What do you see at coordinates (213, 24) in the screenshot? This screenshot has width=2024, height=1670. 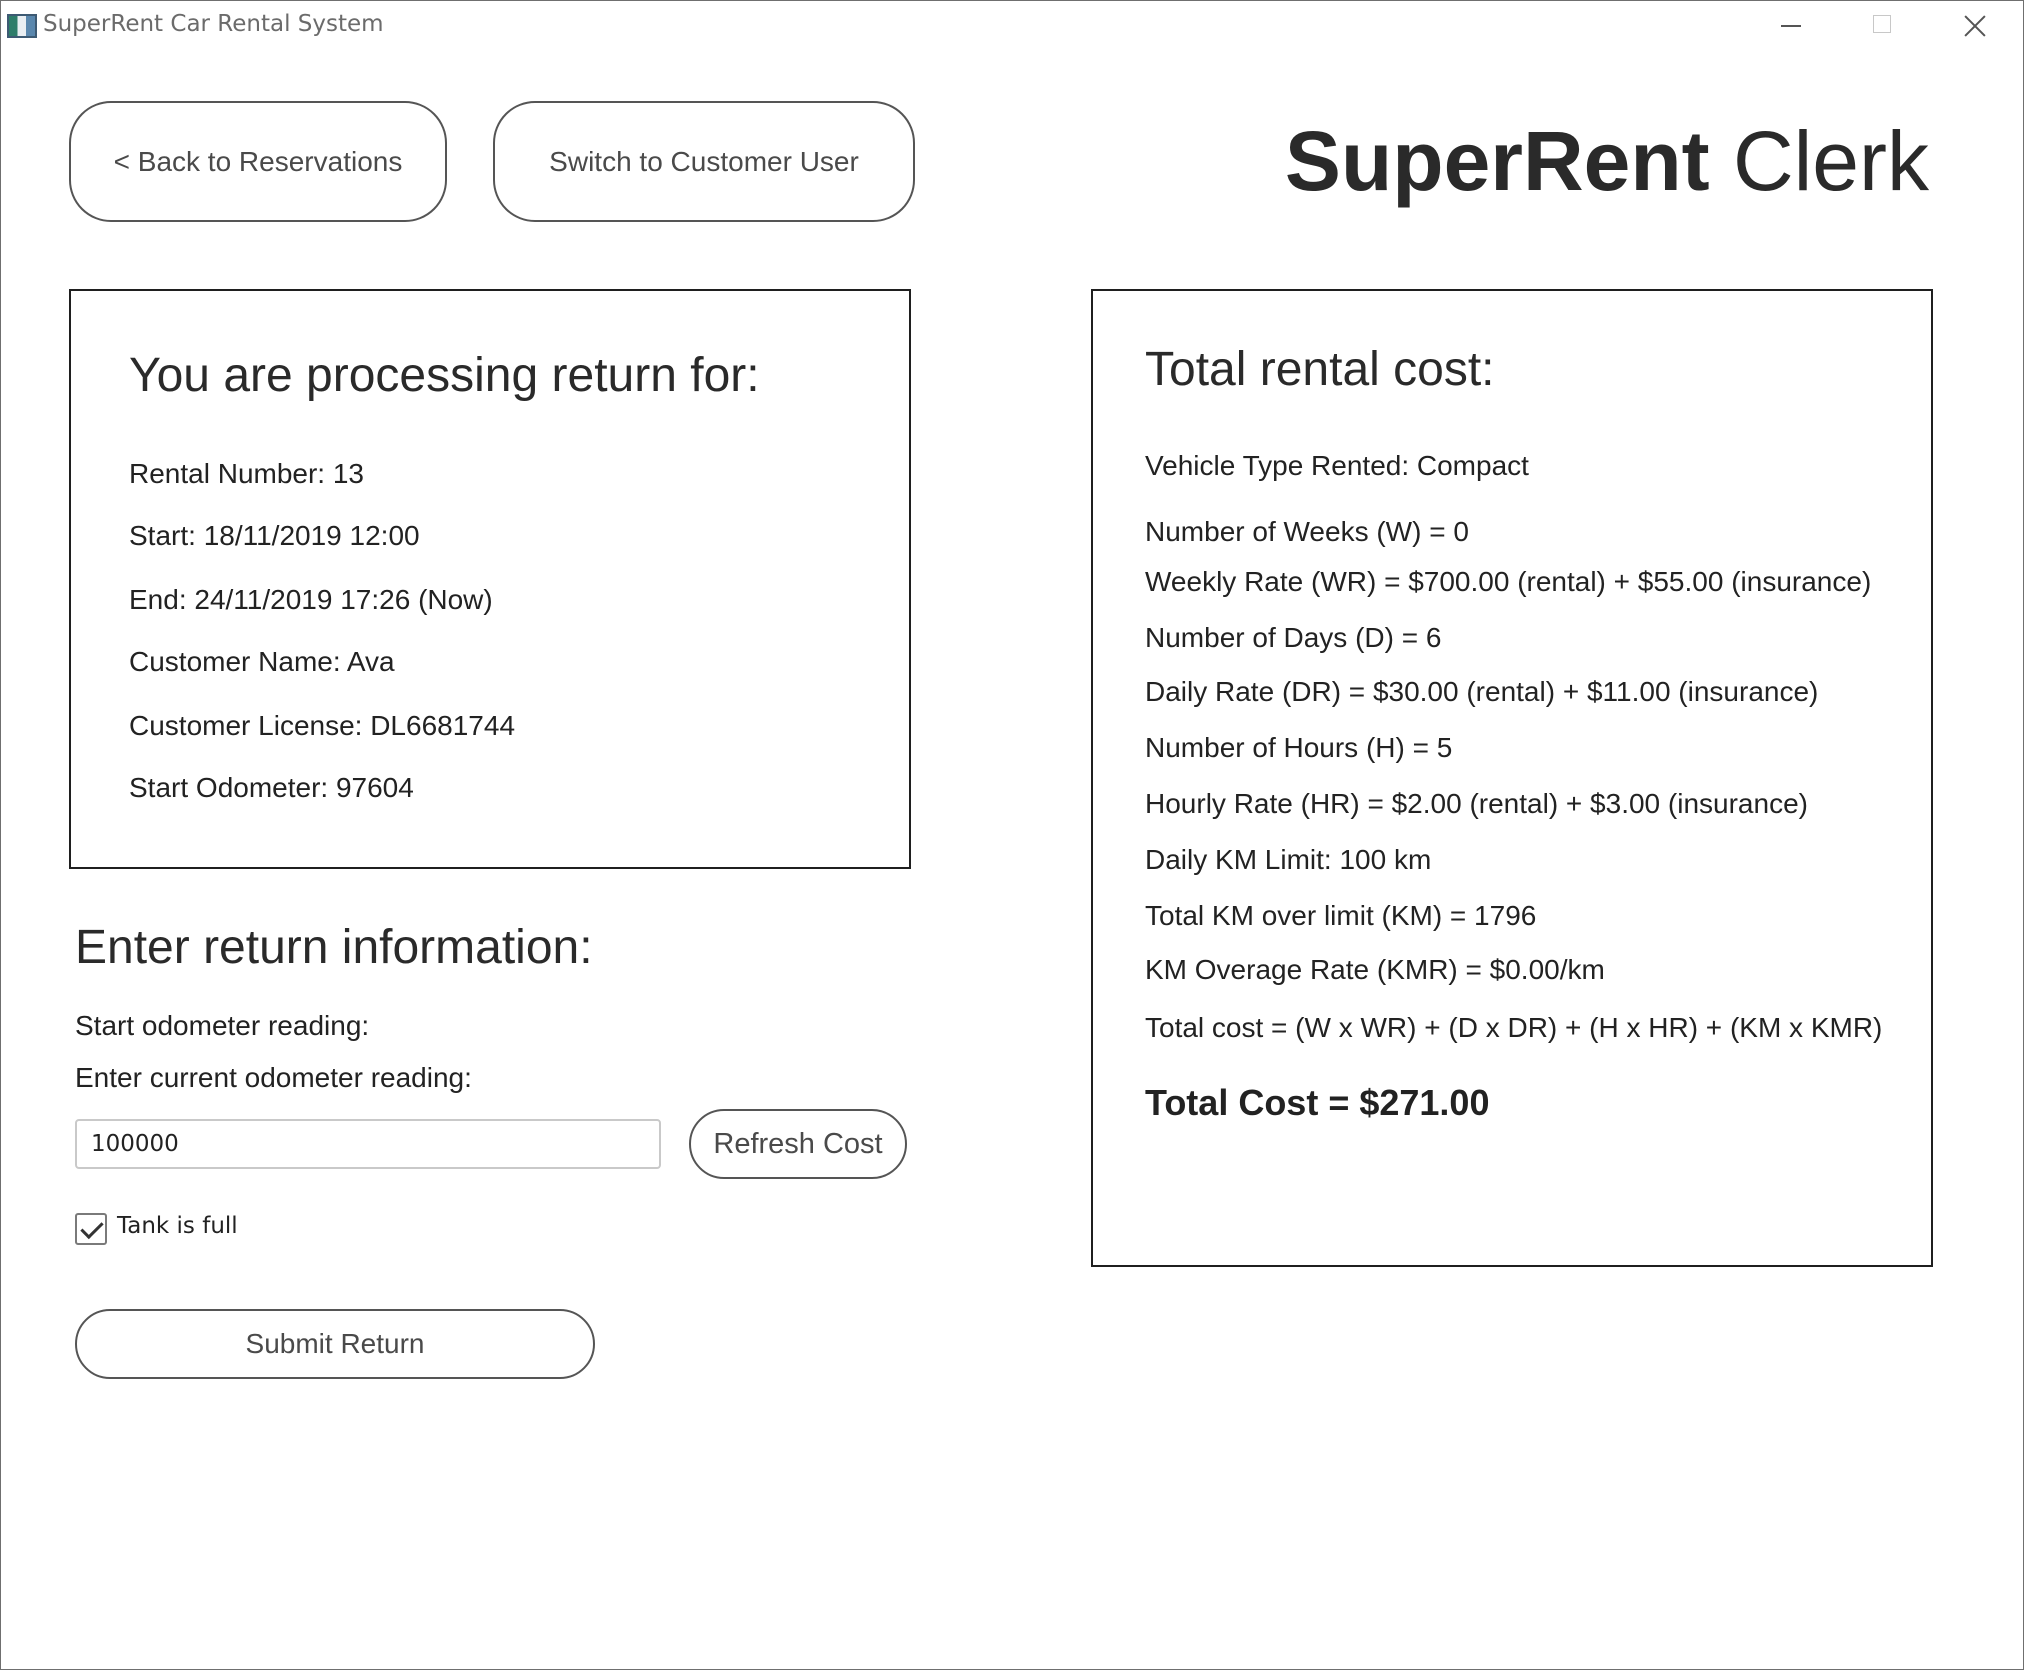 I see `window-title: SuperRent Car Rental System` at bounding box center [213, 24].